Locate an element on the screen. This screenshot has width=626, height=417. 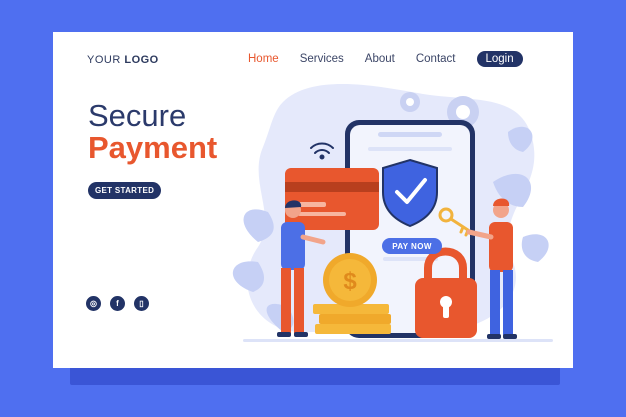
credit-card-icon is located at coordinates (332, 199).